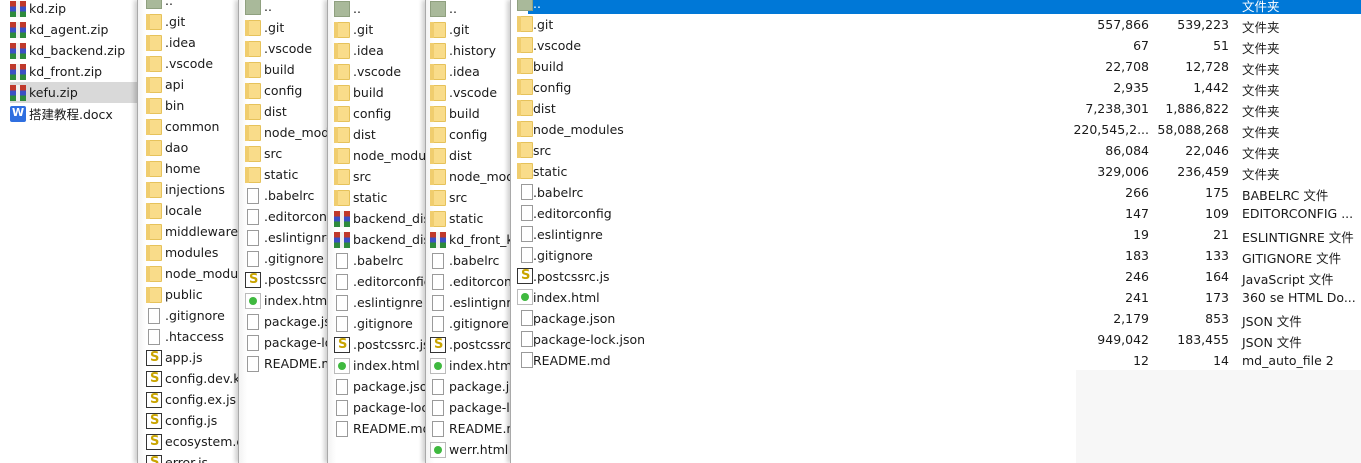 This screenshot has width=1361, height=463. Describe the element at coordinates (192, 420) in the screenshot. I see `file-list-item: config.js` at that location.